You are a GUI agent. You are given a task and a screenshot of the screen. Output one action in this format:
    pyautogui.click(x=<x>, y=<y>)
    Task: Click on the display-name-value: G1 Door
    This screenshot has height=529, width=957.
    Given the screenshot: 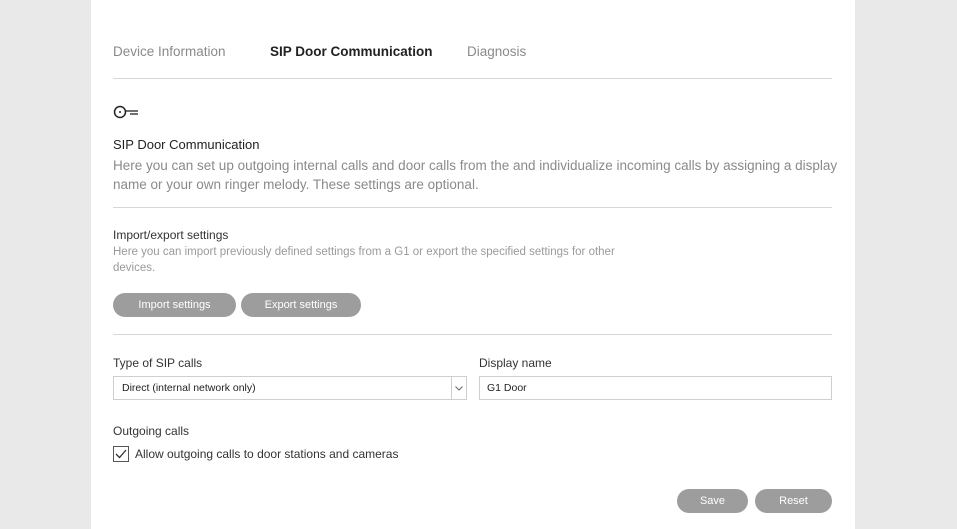 What is the action you would take?
    pyautogui.click(x=507, y=388)
    